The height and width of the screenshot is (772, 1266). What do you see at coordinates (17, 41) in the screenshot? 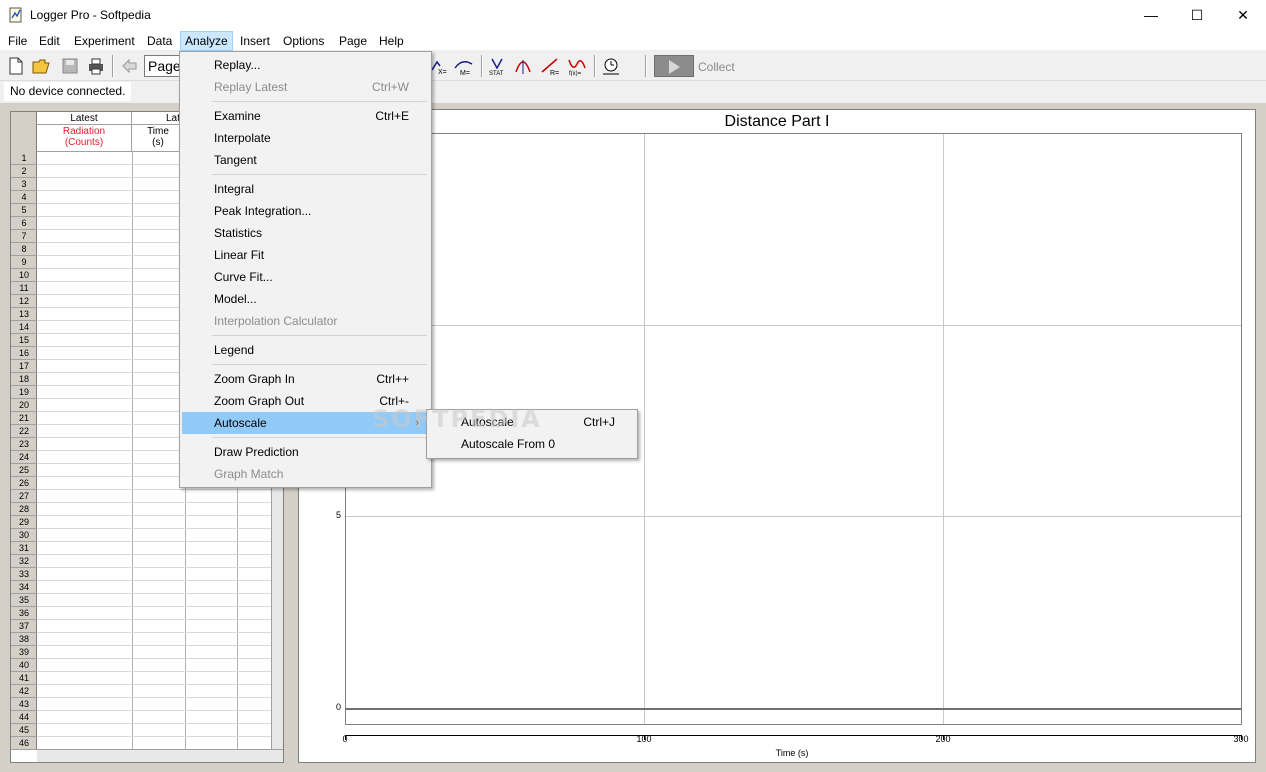
I see `menu-file: File` at bounding box center [17, 41].